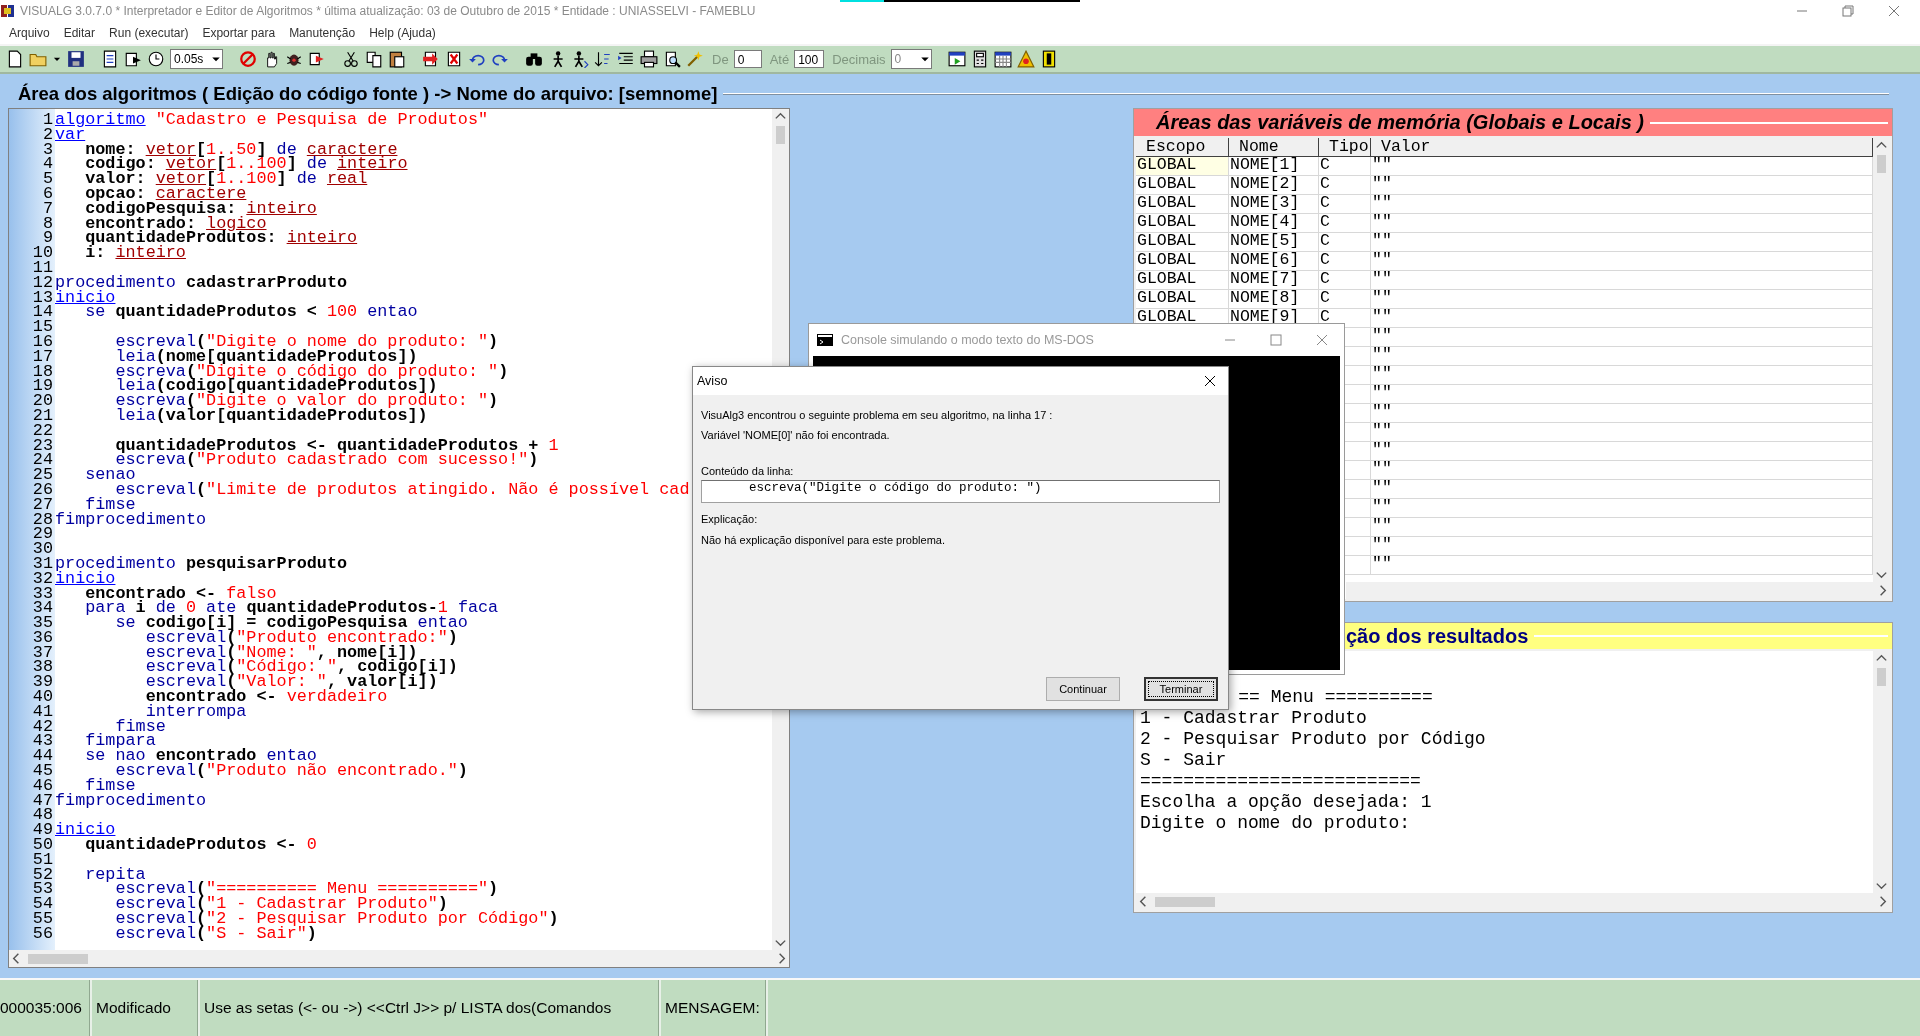 This screenshot has width=1920, height=1036. I want to click on code-line: procedimento cadastrarProduto, so click(201, 280).